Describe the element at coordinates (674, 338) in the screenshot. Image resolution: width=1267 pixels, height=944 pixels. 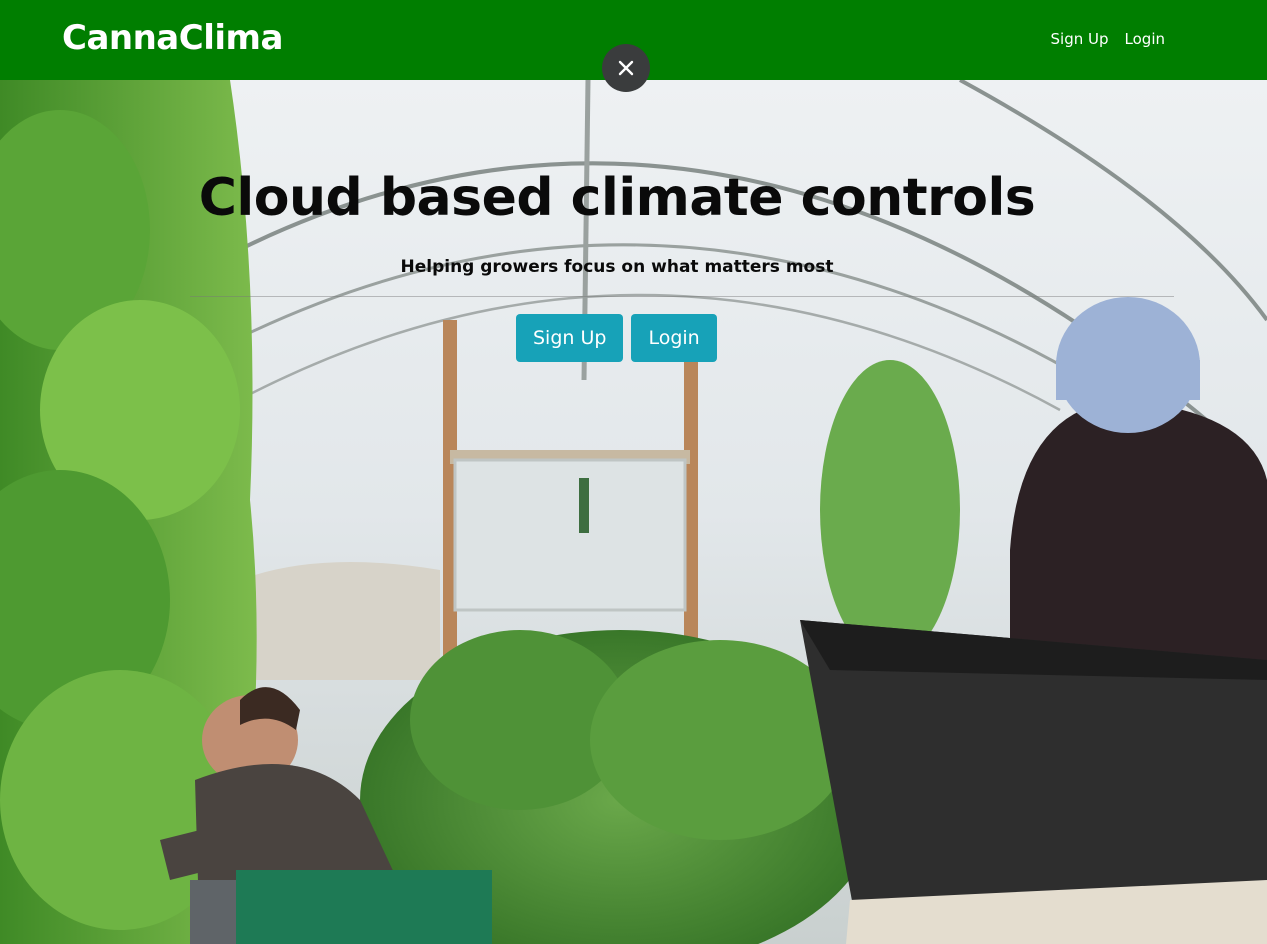
I see `login-button: Login` at that location.